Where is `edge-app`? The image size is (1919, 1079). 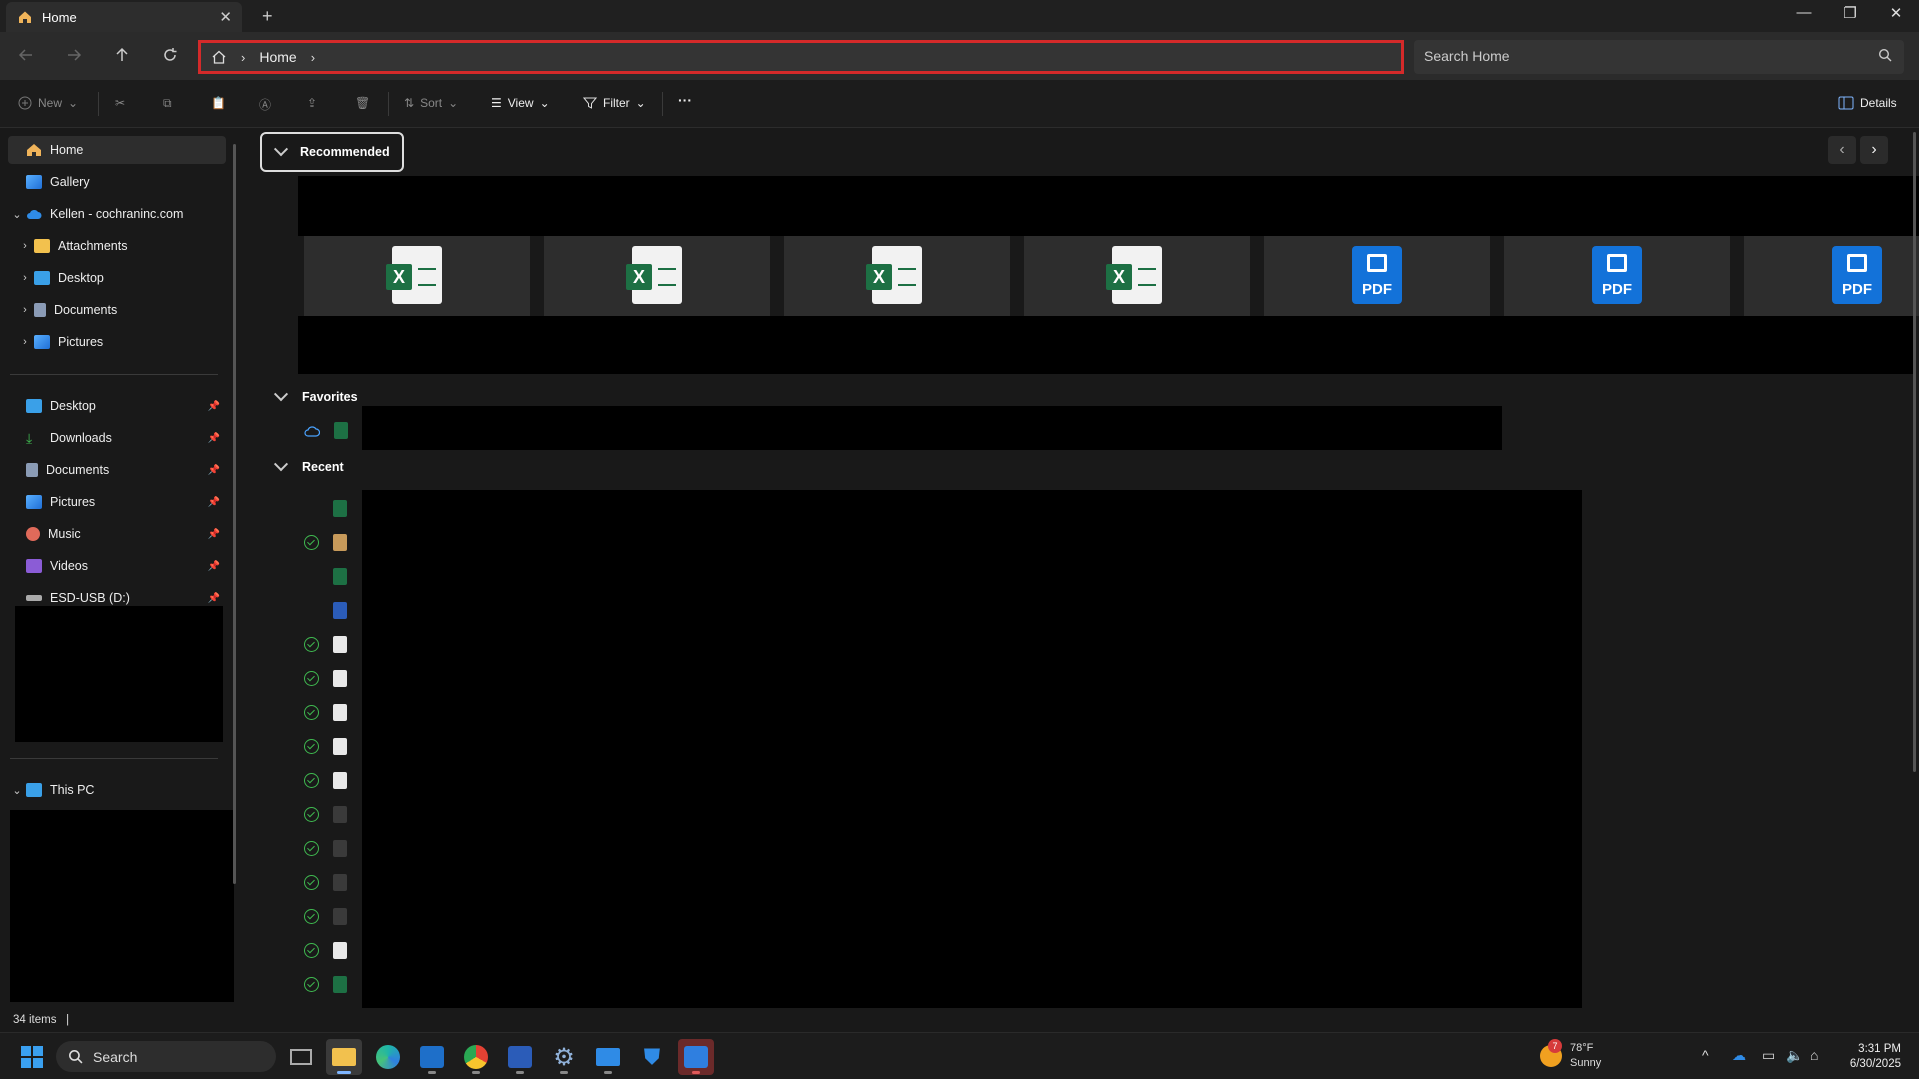
edge-app is located at coordinates (388, 1057).